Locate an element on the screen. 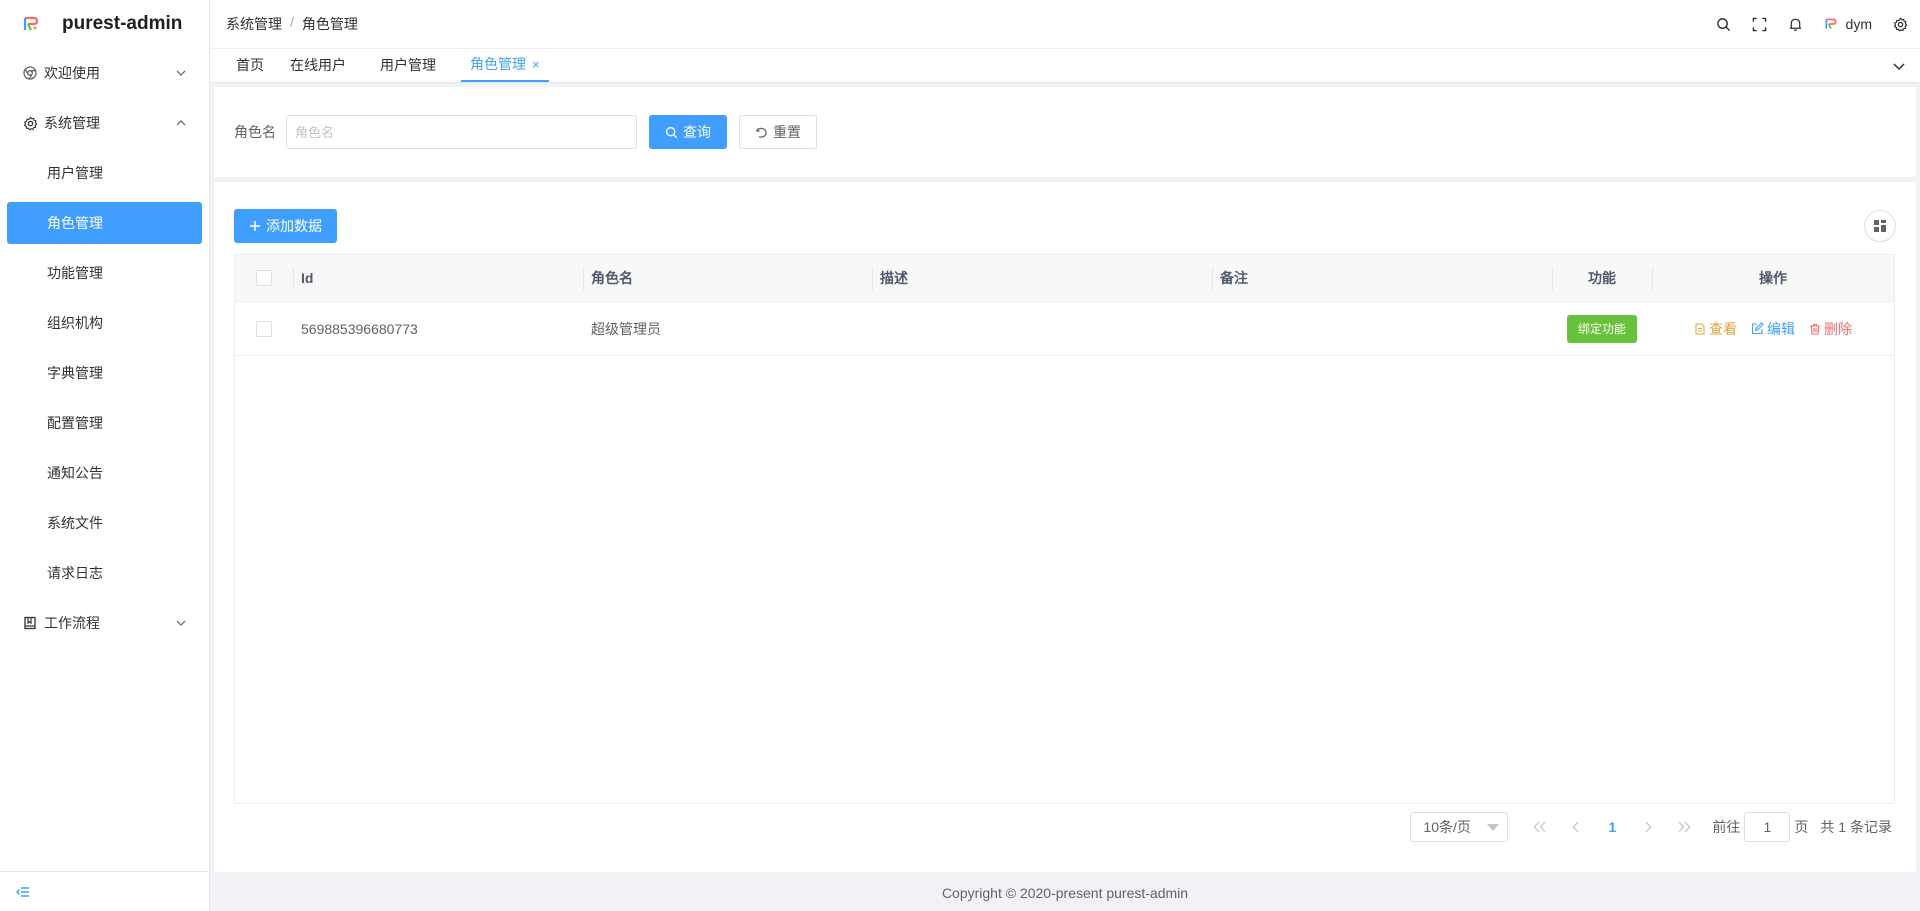 The image size is (1920, 911). tabs-bar: 首页 在线用户 用户管理 角色管理 × is located at coordinates (1065, 65).